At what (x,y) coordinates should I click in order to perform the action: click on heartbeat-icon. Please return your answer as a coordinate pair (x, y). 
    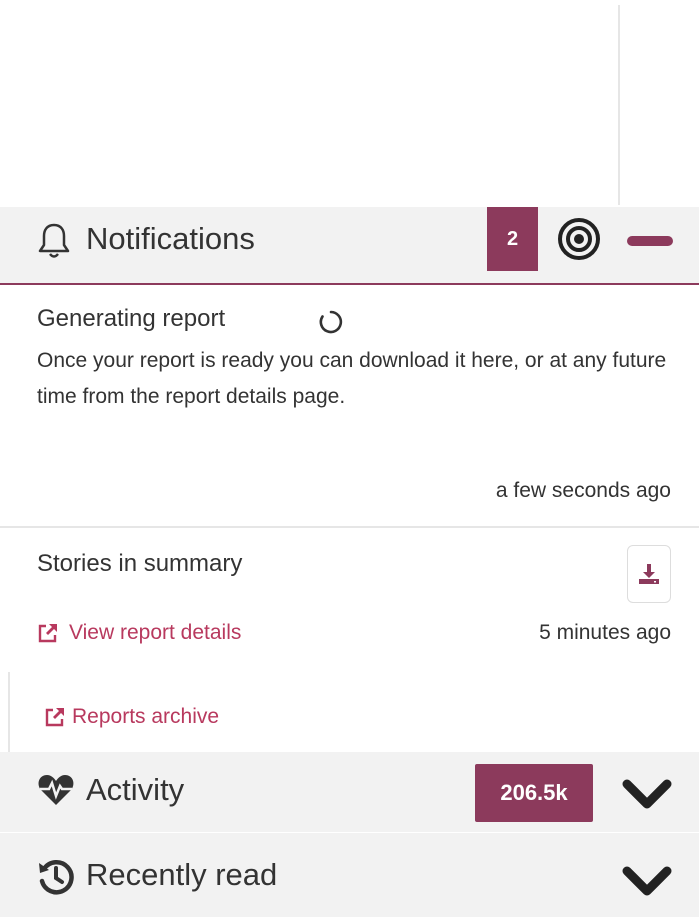
    Looking at the image, I should click on (56, 790).